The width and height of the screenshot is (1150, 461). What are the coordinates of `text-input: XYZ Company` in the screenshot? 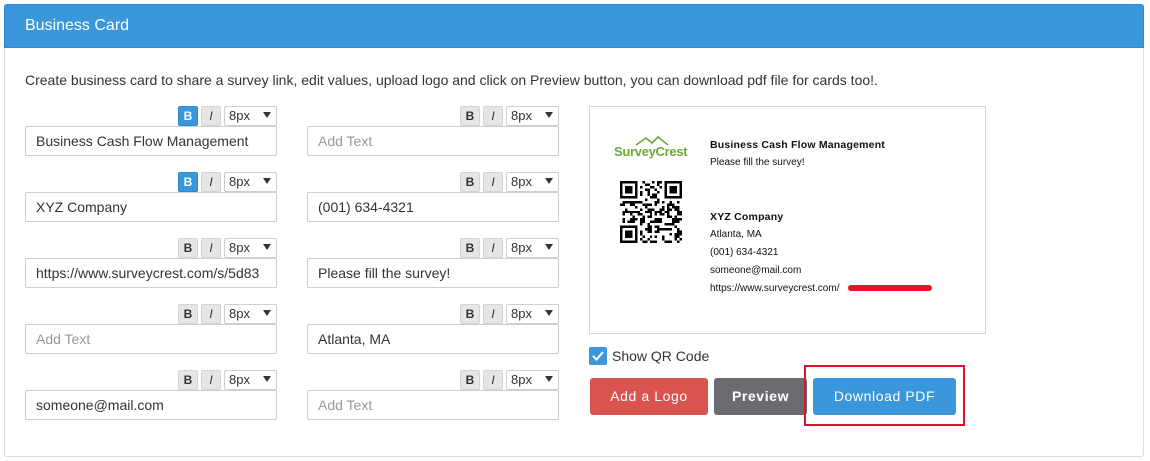 It's located at (151, 207).